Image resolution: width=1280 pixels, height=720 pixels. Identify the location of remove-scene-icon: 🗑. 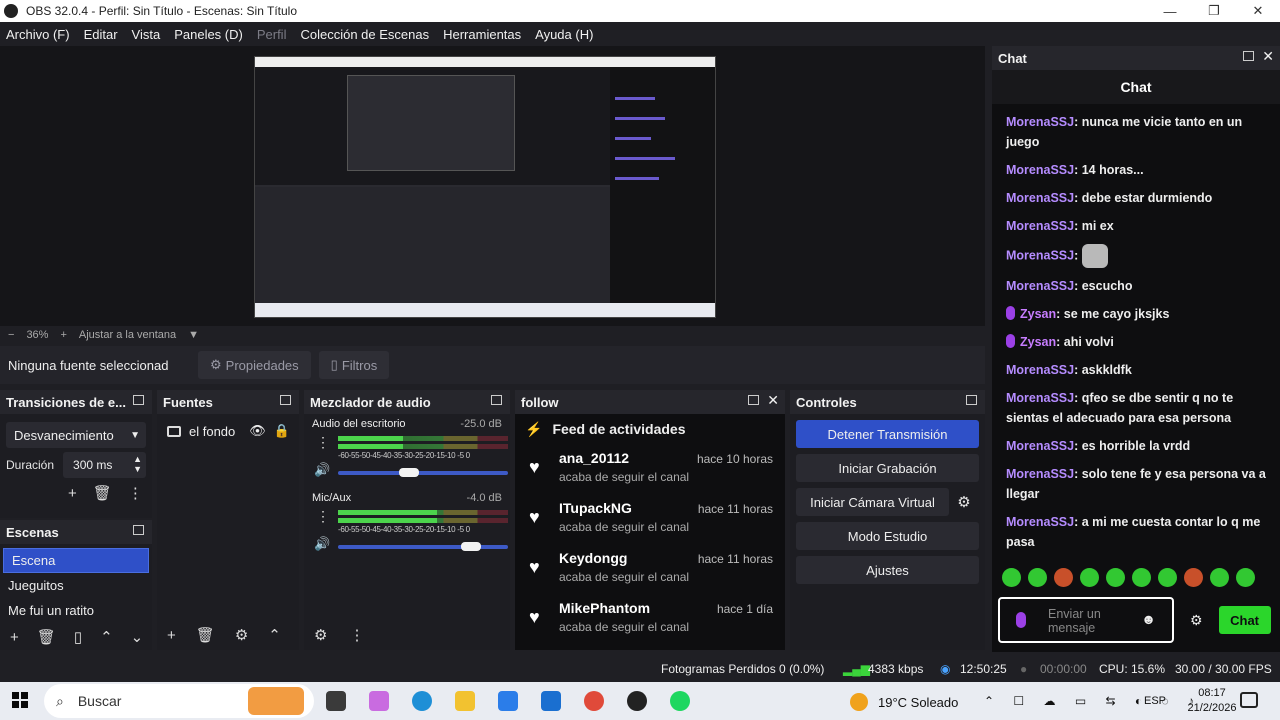
(46, 637).